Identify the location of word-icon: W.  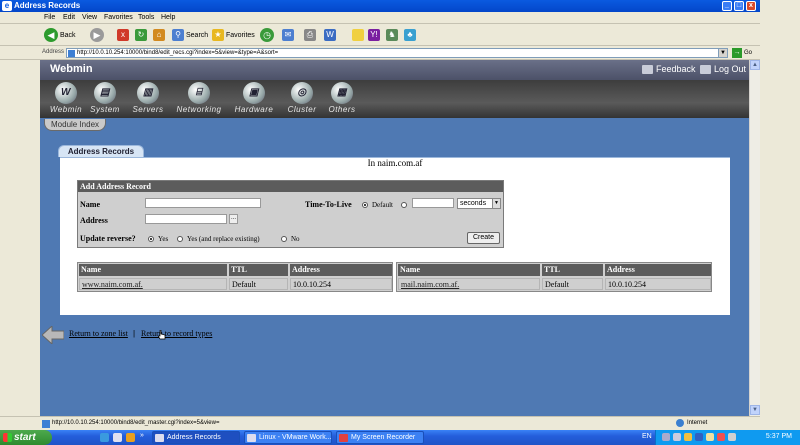
(330, 35).